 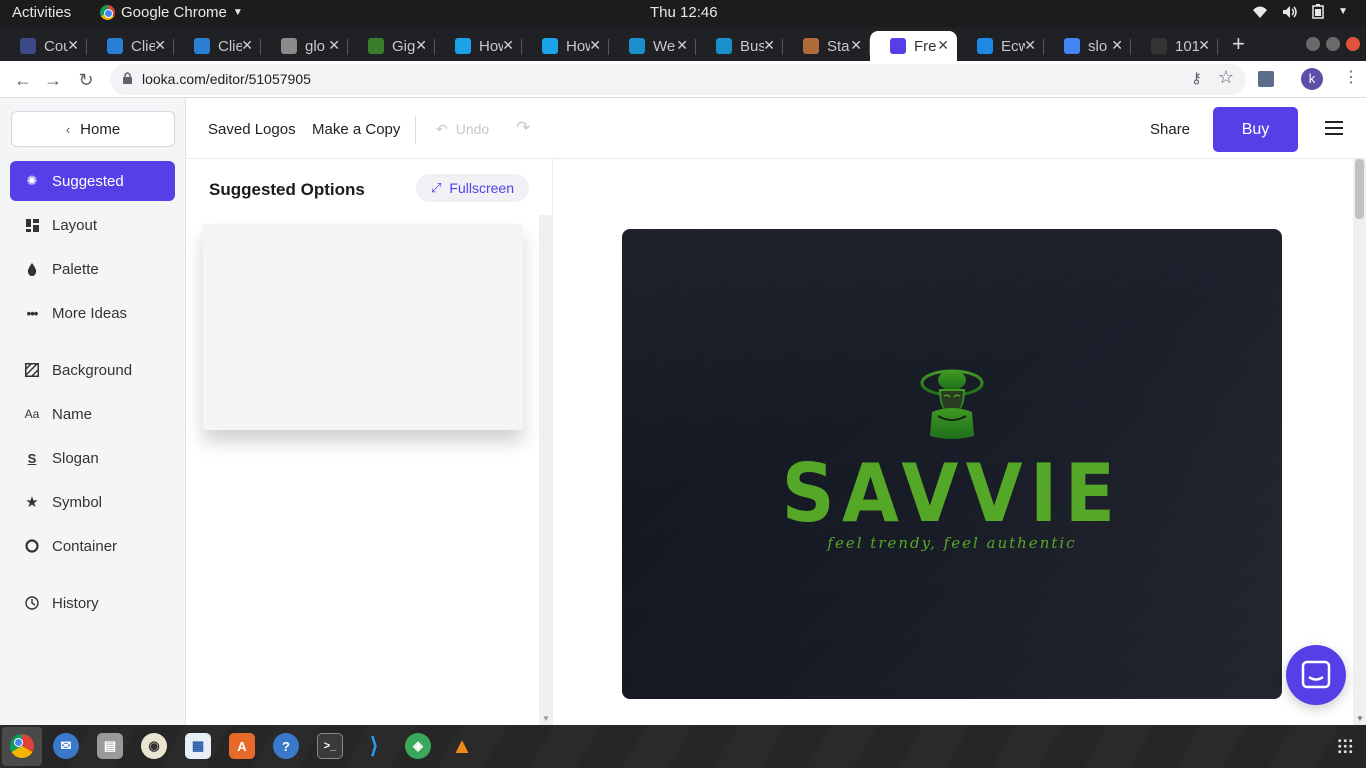 What do you see at coordinates (32, 603) in the screenshot?
I see `clock-icon` at bounding box center [32, 603].